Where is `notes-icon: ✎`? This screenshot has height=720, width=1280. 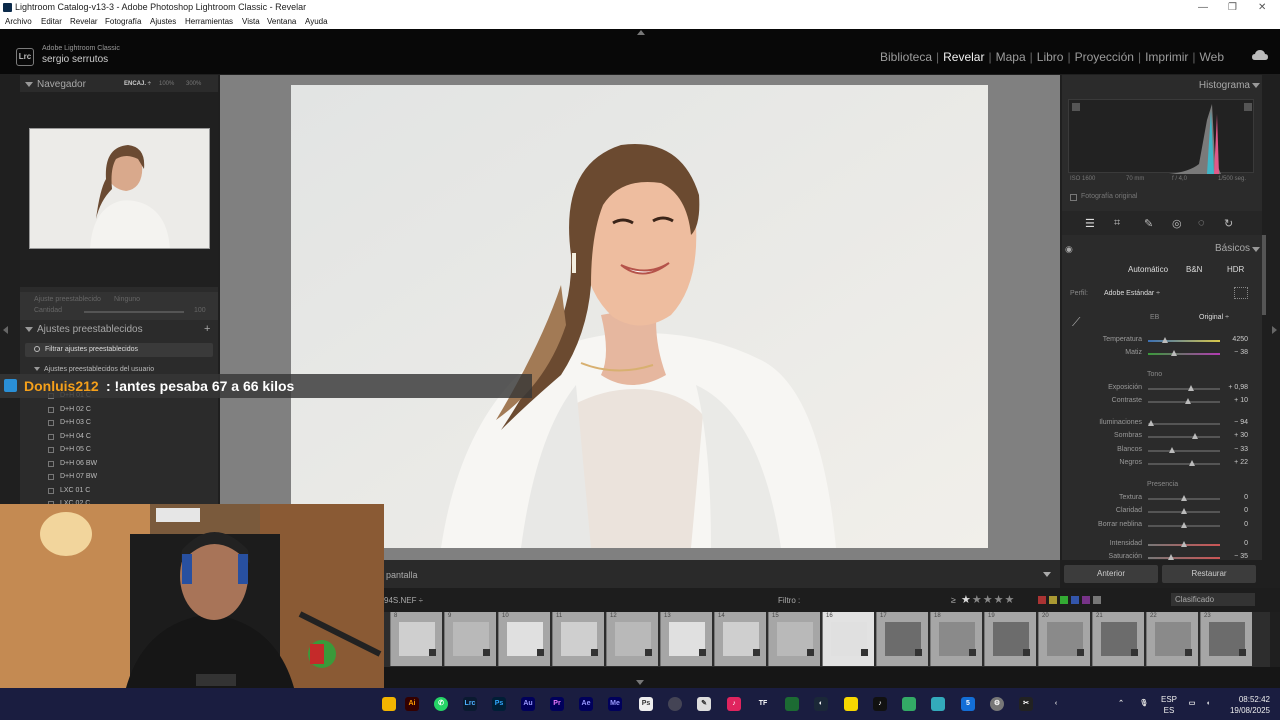 notes-icon: ✎ is located at coordinates (704, 704).